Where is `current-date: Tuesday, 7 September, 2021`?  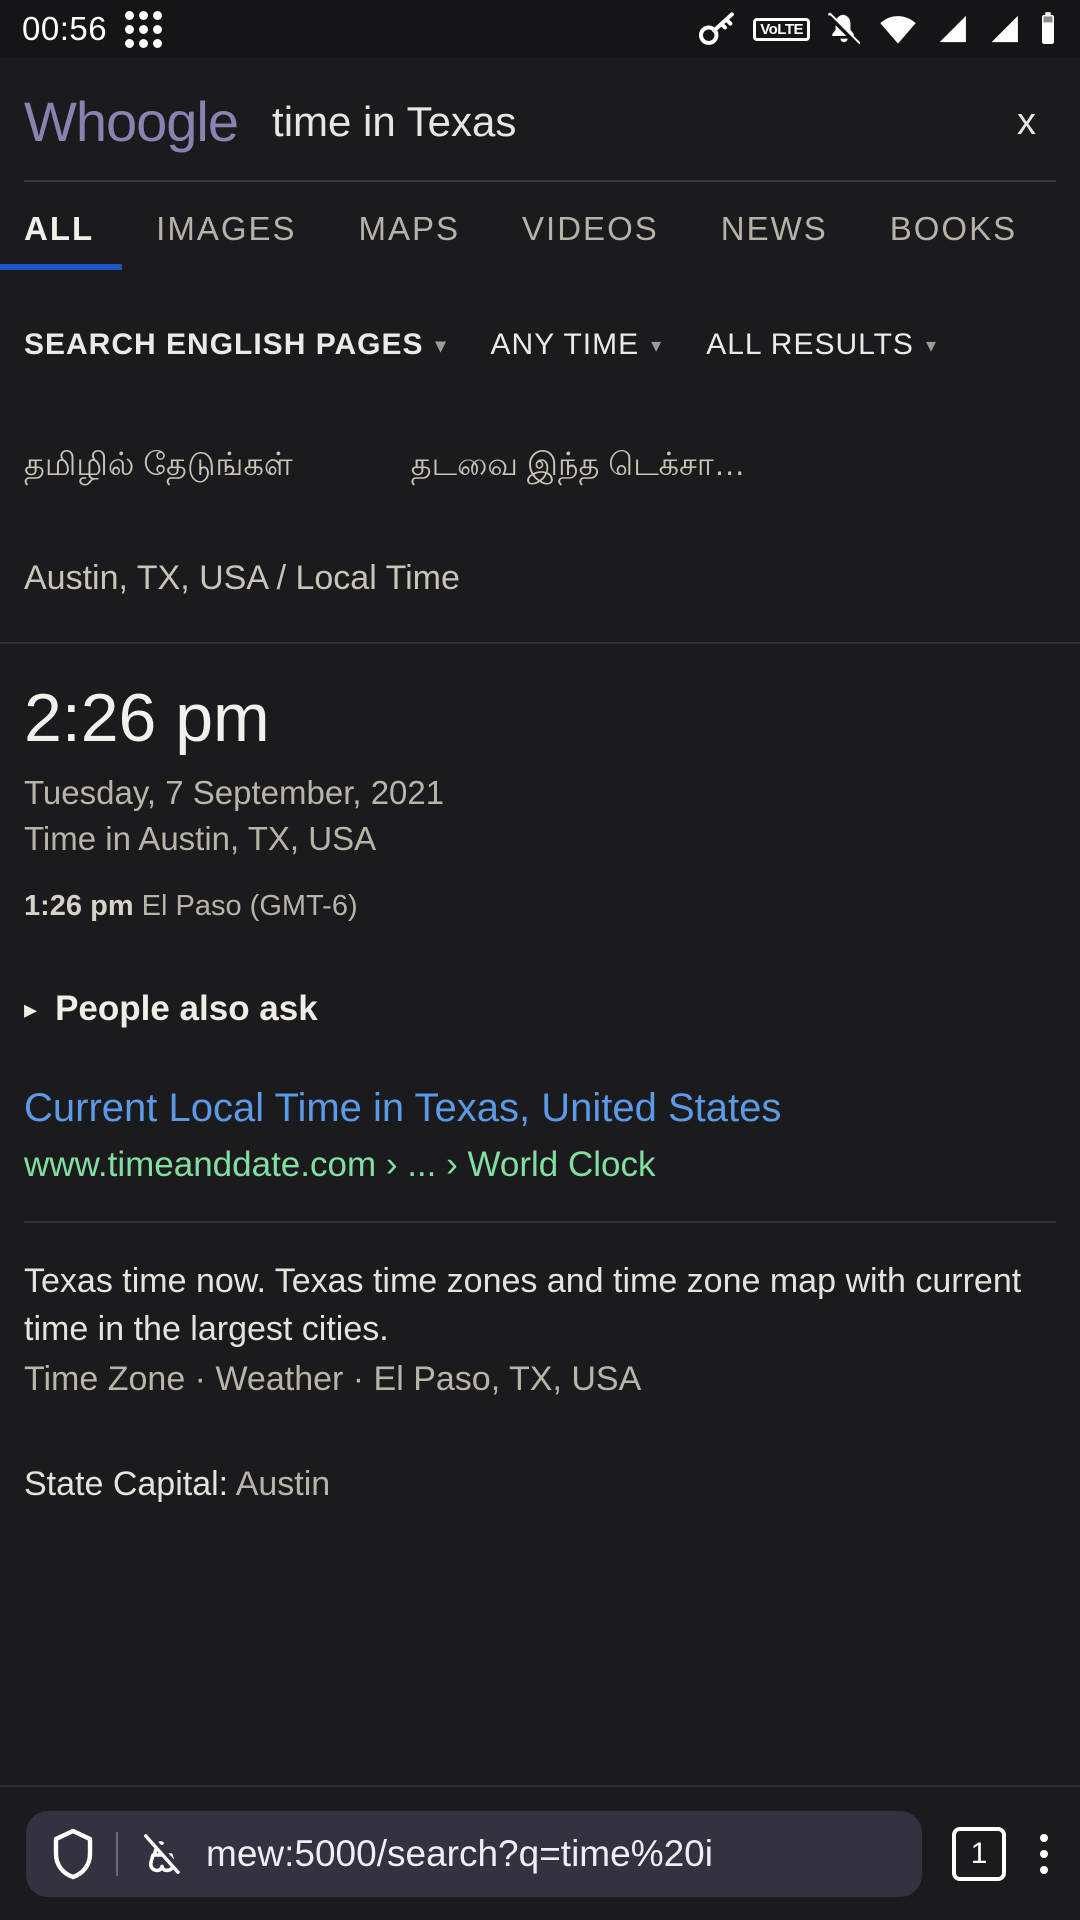 current-date: Tuesday, 7 September, 2021 is located at coordinates (234, 792).